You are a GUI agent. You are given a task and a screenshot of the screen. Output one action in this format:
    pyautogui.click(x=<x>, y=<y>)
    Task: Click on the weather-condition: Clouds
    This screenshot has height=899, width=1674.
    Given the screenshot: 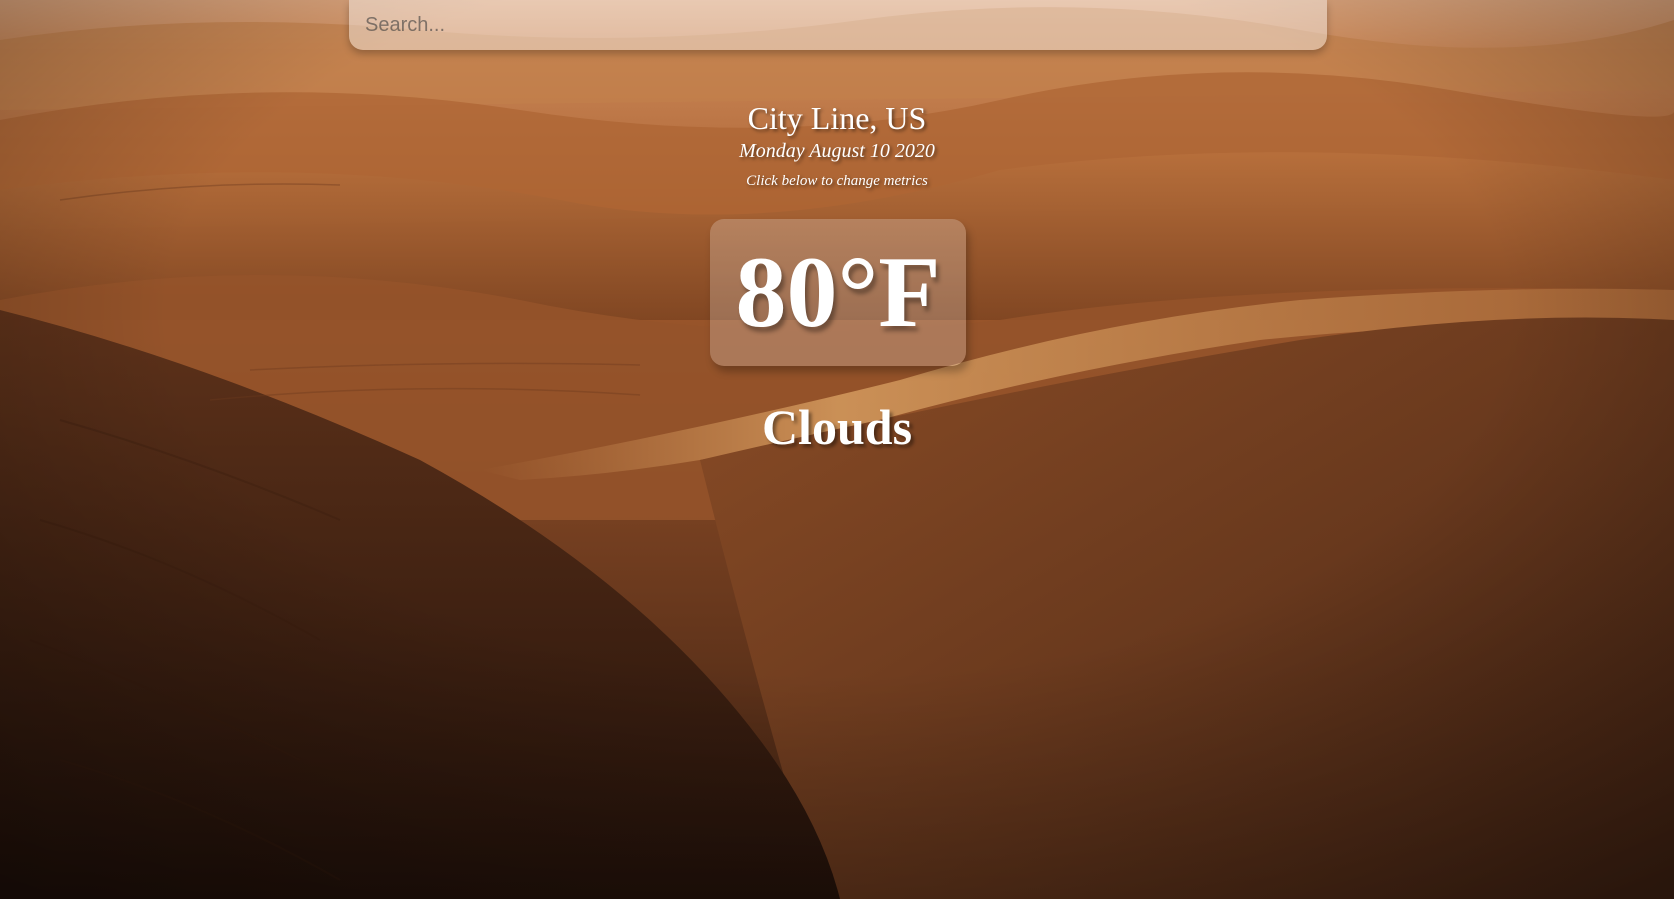 What is the action you would take?
    pyautogui.click(x=837, y=427)
    